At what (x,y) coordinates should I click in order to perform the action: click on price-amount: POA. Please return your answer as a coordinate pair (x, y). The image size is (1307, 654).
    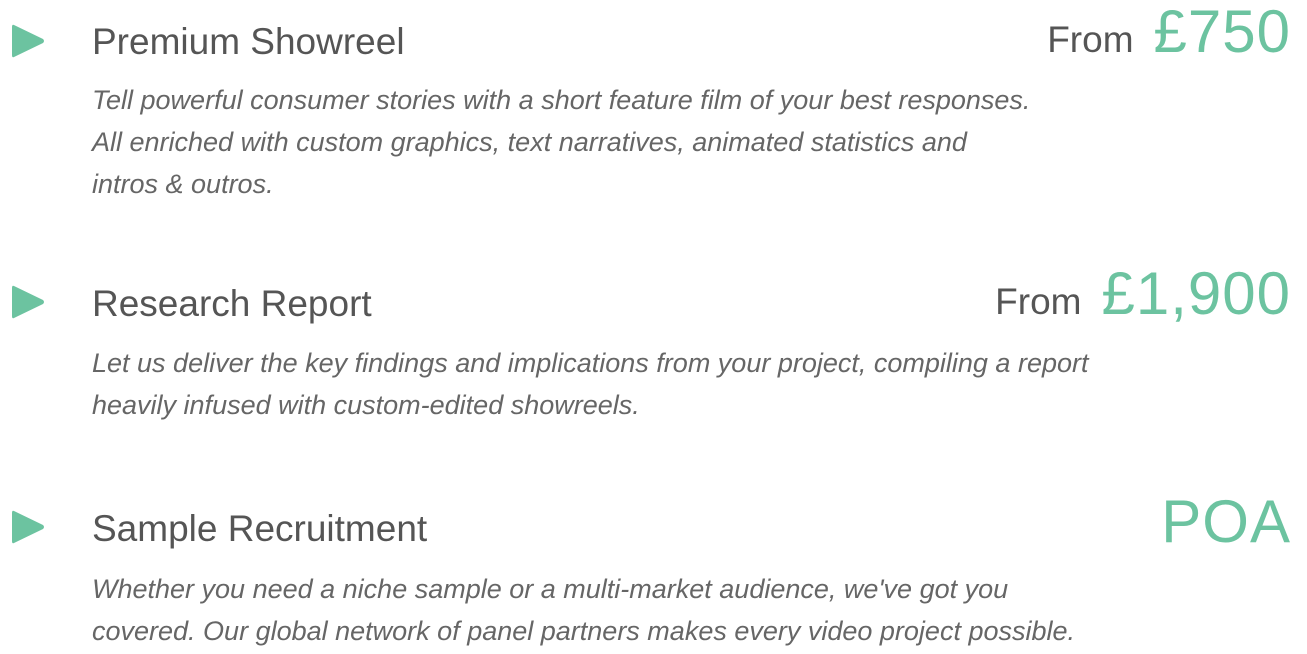
    Looking at the image, I should click on (1226, 521).